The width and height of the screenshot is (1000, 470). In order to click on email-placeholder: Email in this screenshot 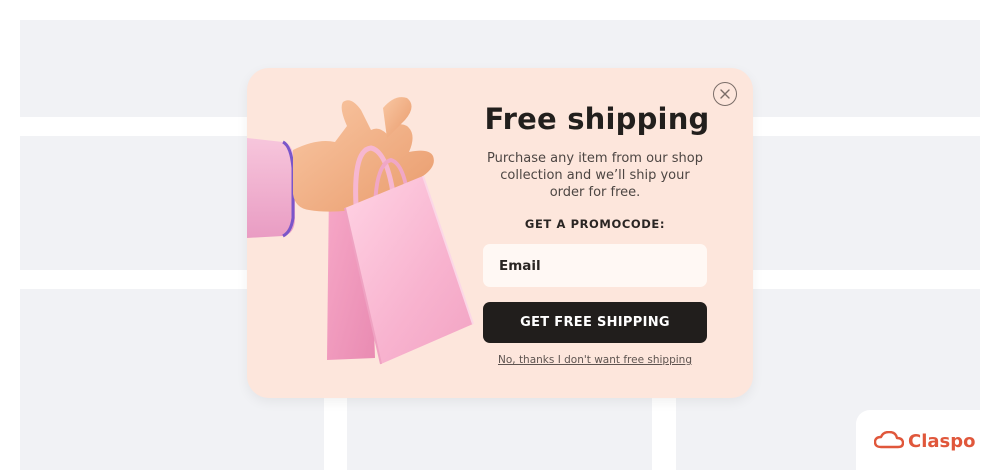, I will do `click(520, 265)`.